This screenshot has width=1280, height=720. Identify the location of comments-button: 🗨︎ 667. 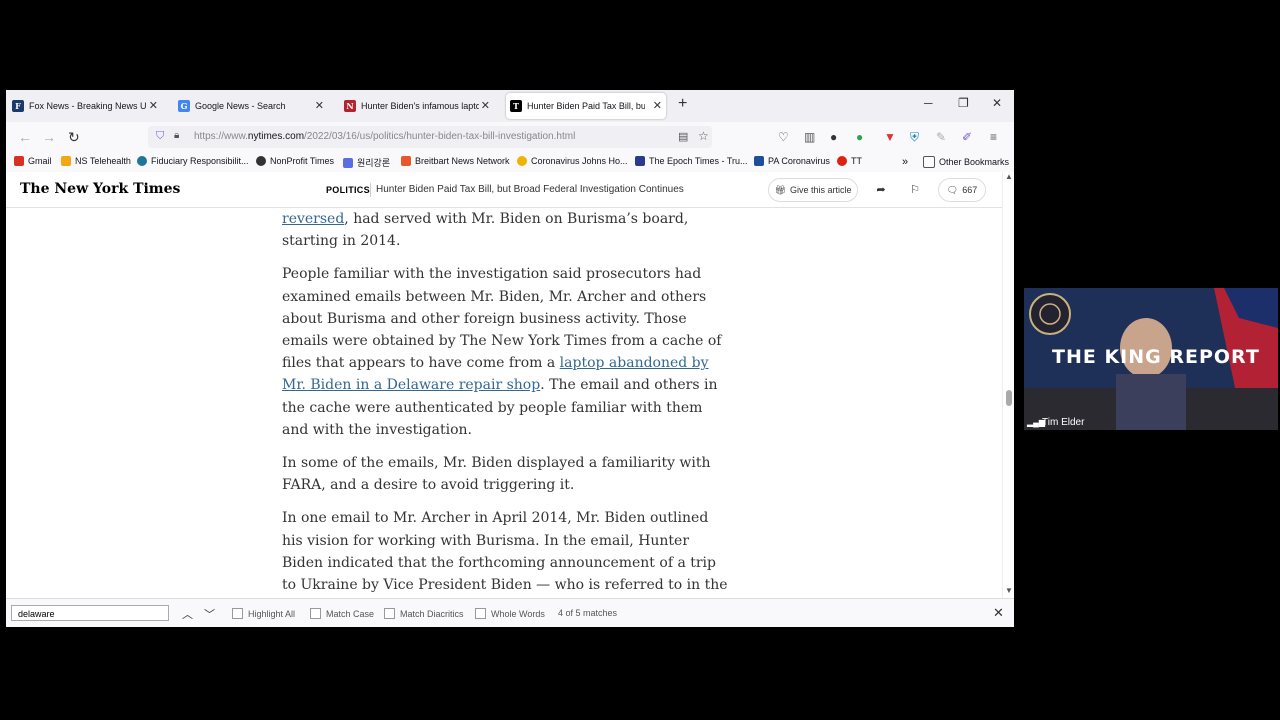
(962, 190).